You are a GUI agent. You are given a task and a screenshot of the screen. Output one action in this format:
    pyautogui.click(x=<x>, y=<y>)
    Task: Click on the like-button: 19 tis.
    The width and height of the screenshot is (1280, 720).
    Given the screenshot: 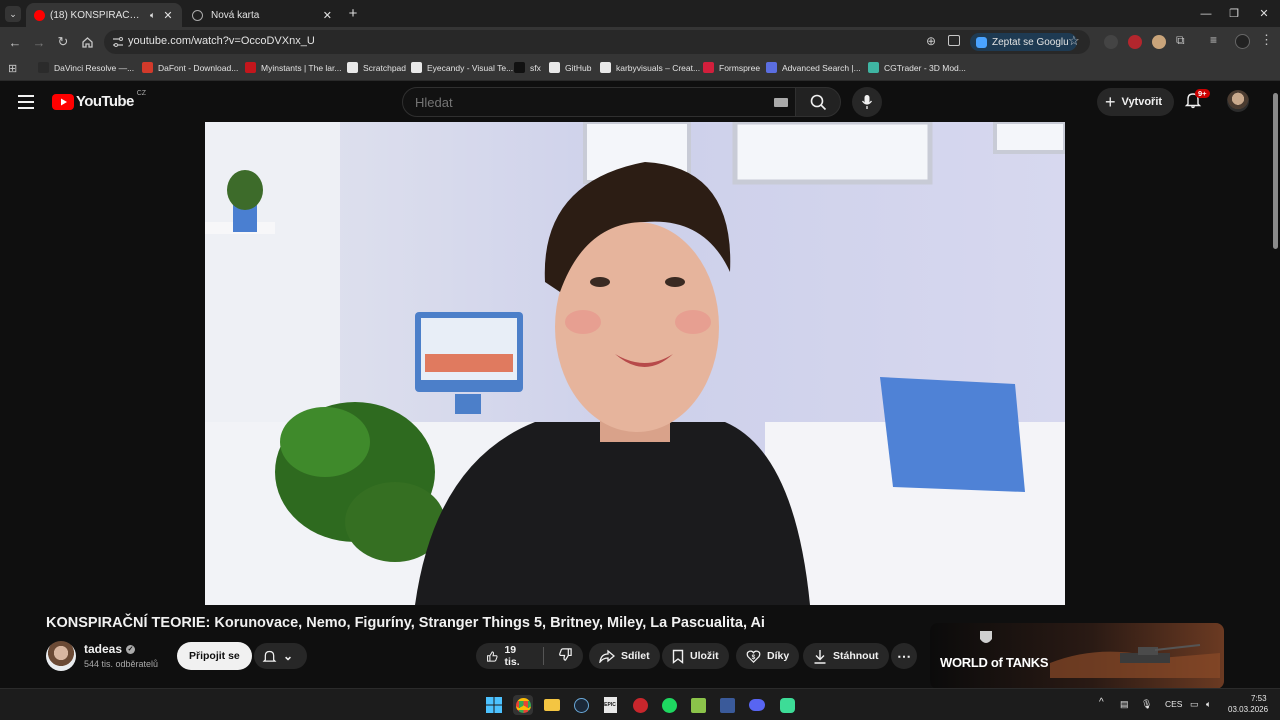 What is the action you would take?
    pyautogui.click(x=507, y=656)
    